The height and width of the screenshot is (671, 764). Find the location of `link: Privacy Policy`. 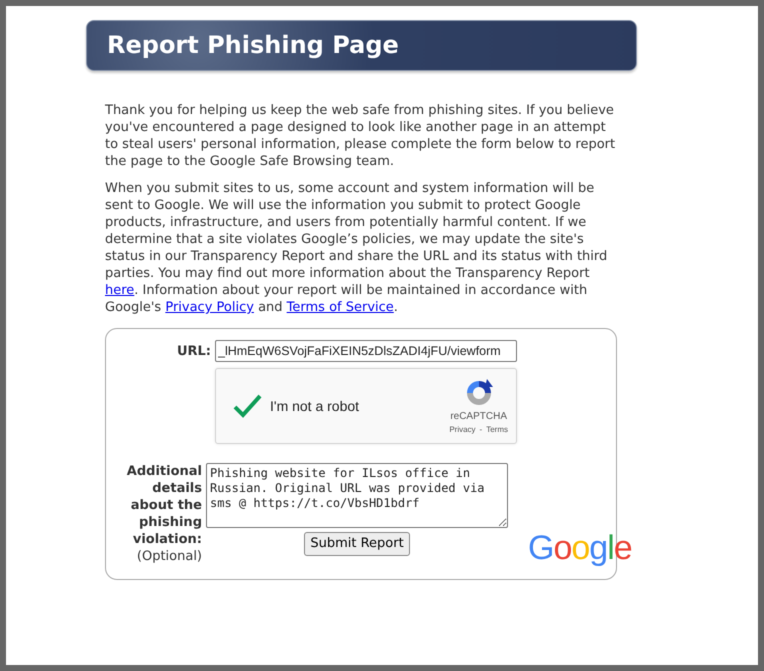

link: Privacy Policy is located at coordinates (209, 307).